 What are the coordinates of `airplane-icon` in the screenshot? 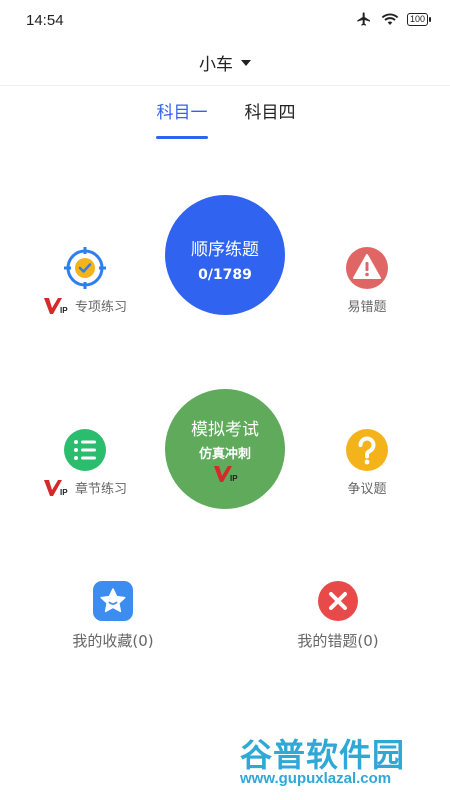 It's located at (363, 19).